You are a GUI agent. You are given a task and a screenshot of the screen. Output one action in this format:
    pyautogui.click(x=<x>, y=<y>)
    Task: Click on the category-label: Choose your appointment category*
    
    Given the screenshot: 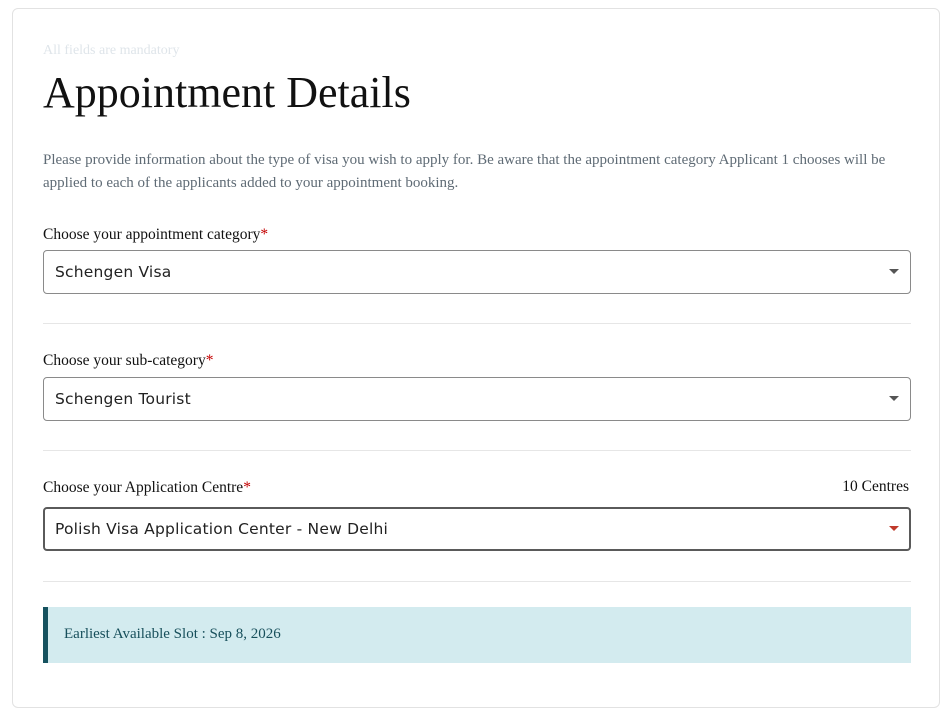 What is the action you would take?
    pyautogui.click(x=155, y=235)
    